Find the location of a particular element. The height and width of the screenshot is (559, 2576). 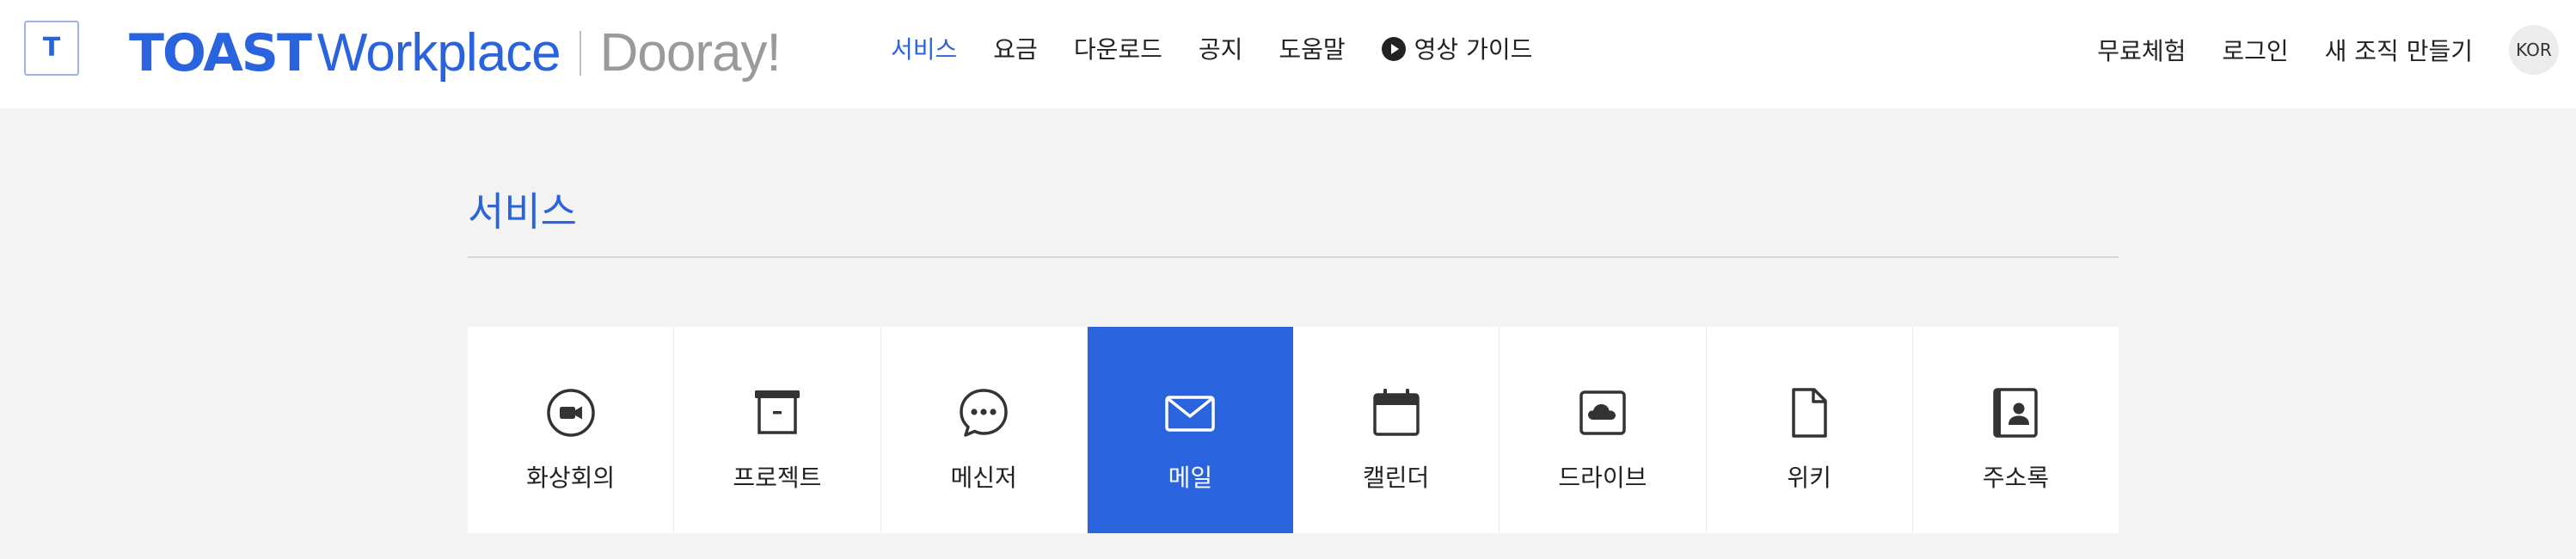

video-call-icon is located at coordinates (570, 413).